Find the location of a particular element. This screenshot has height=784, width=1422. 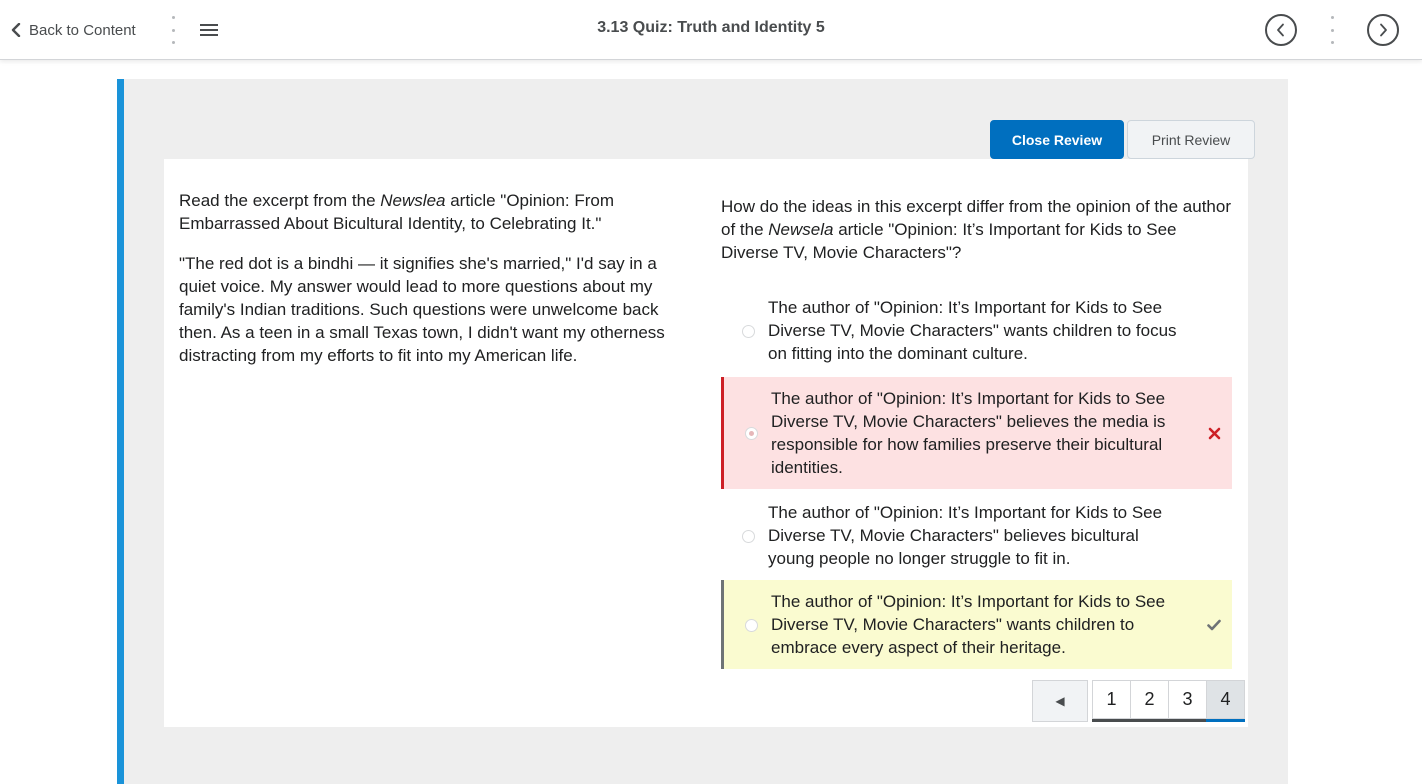

previous-topic-button is located at coordinates (1281, 30).